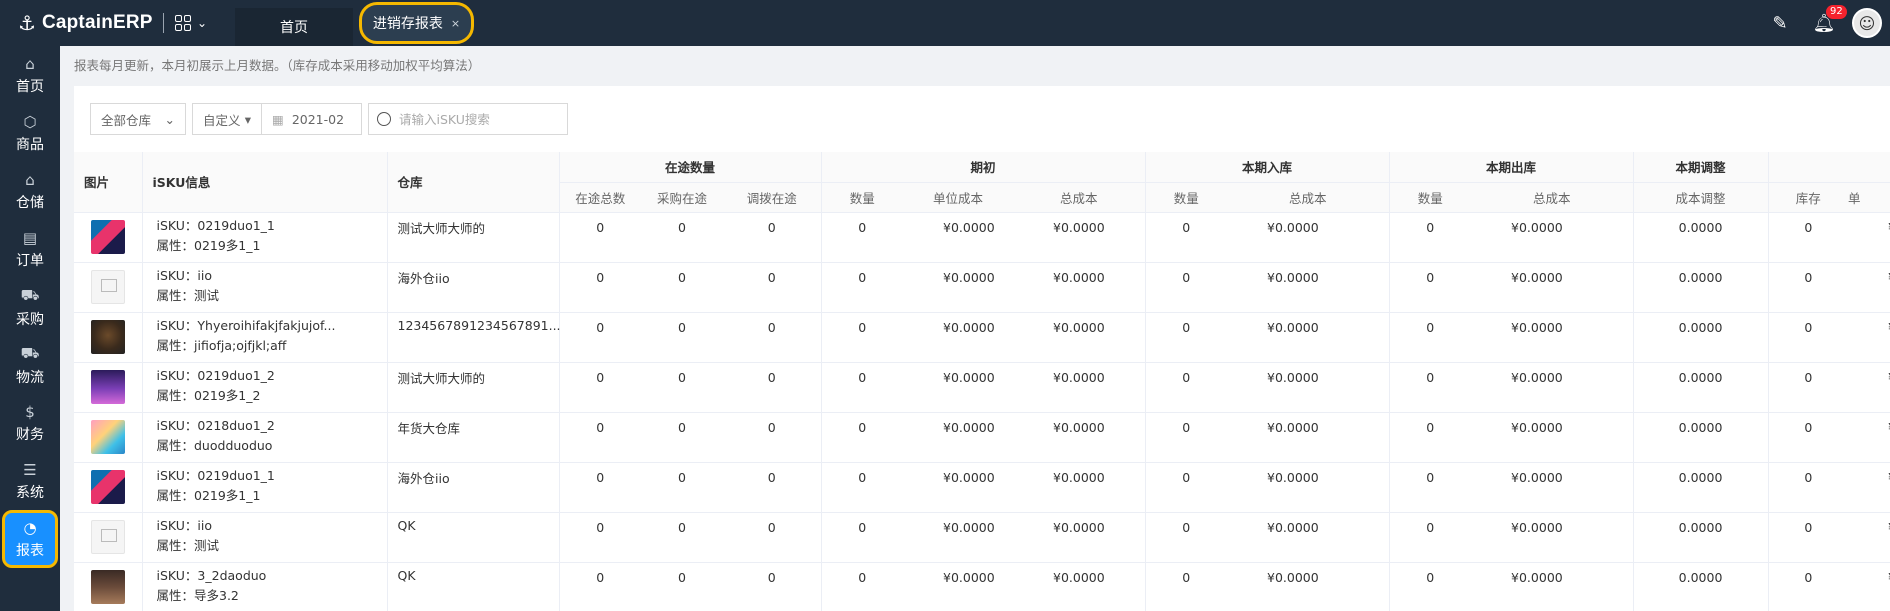  I want to click on tab-inventory-report: 进销存报表 ×, so click(416, 23).